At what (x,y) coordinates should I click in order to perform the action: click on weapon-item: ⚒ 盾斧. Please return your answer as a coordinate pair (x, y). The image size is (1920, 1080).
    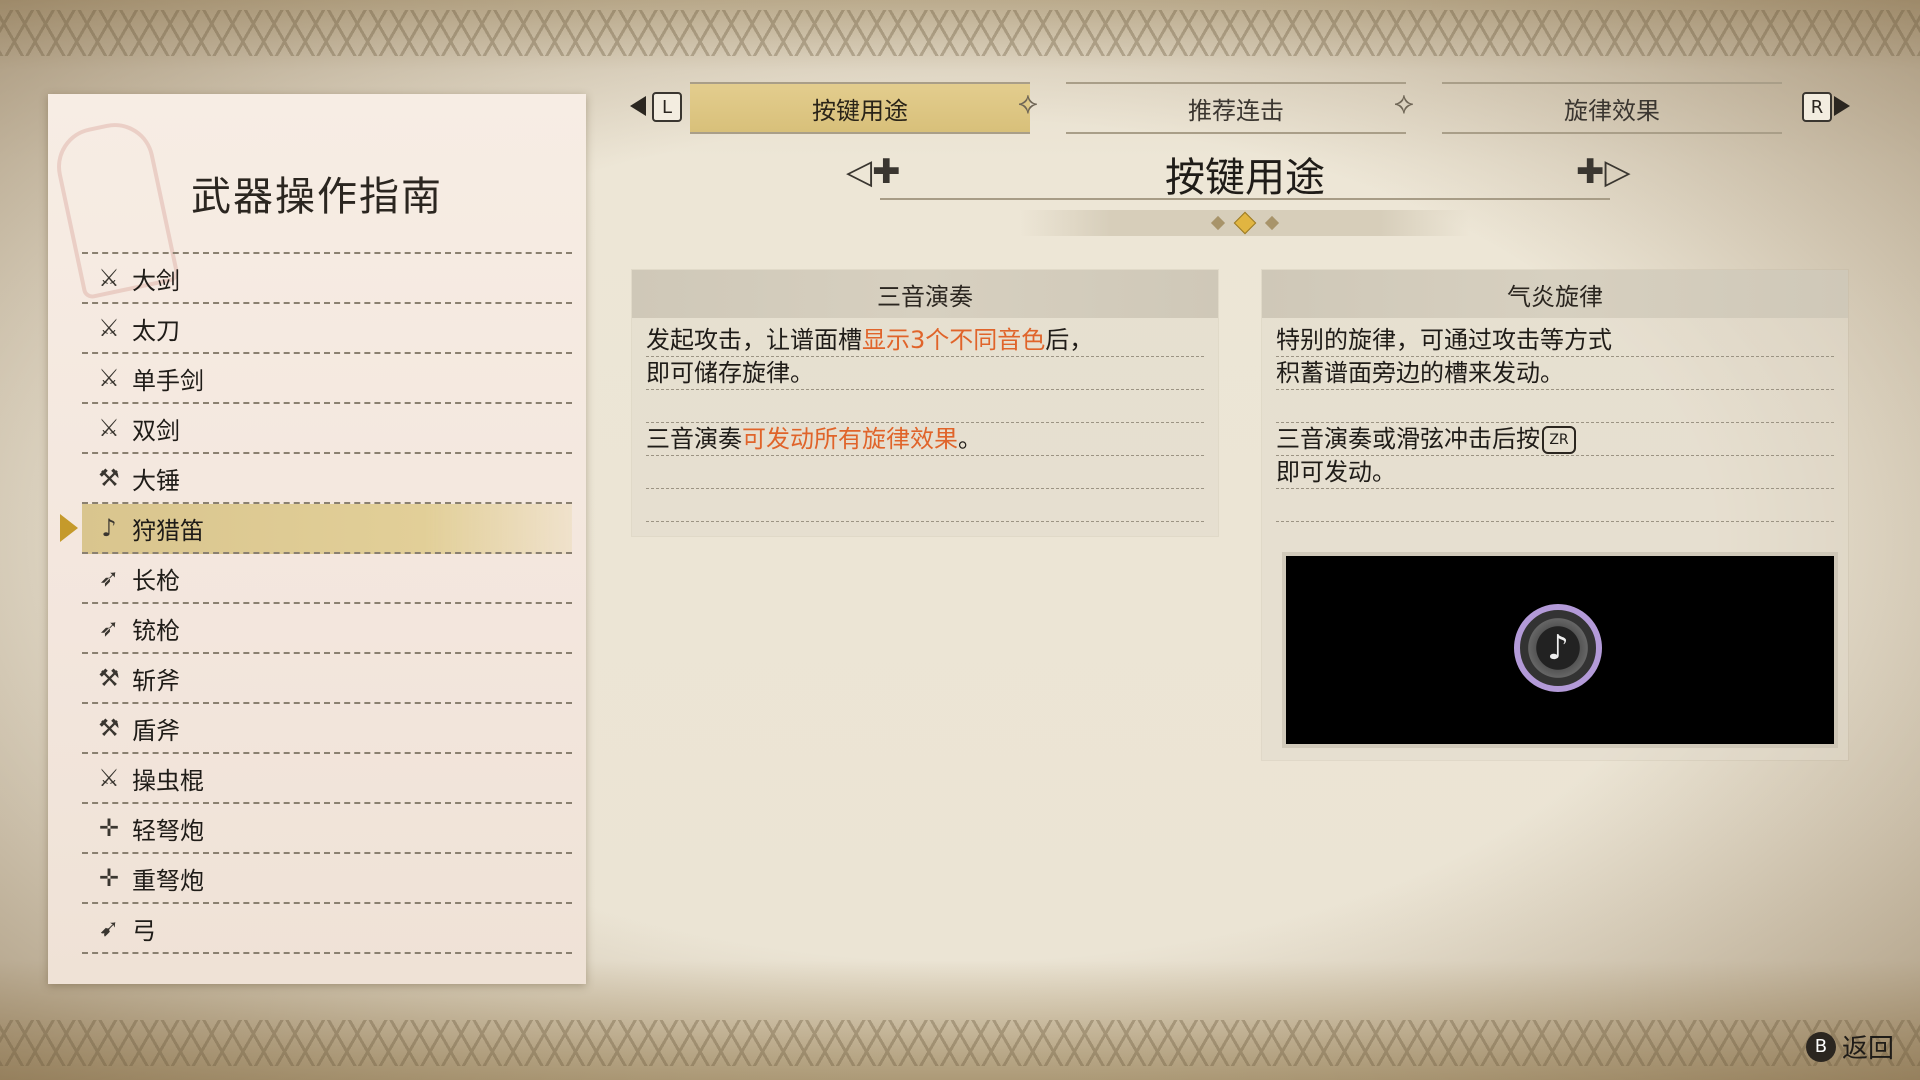
    Looking at the image, I should click on (327, 729).